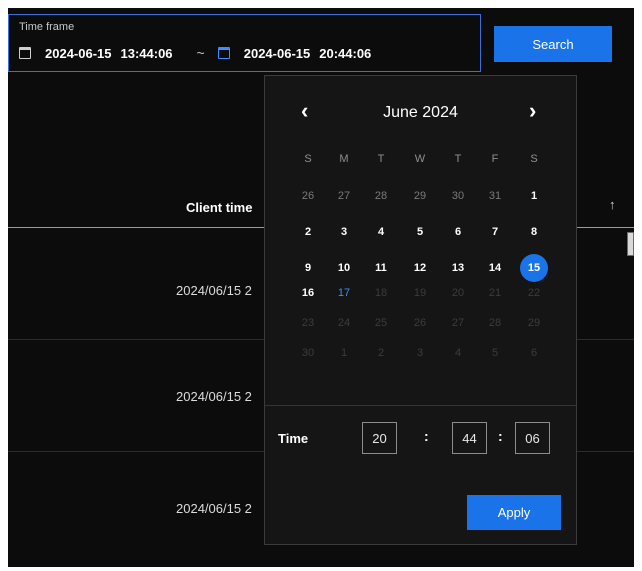  Describe the element at coordinates (420, 293) in the screenshot. I see `calendar-day: 19` at that location.